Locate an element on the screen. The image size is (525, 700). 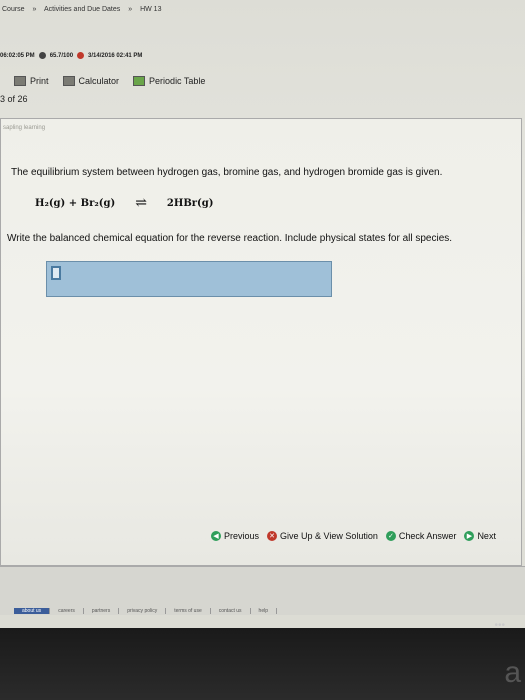
input-cursor is located at coordinates (56, 273).